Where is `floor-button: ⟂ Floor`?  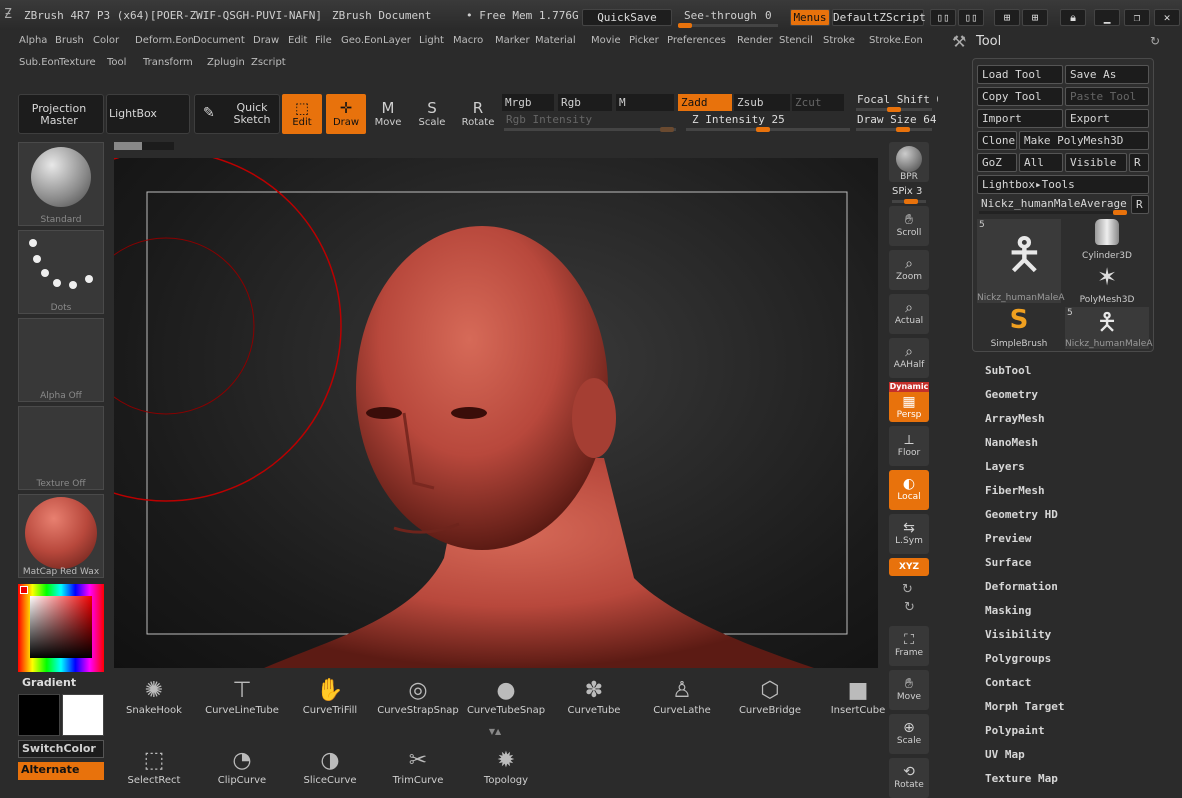
floor-button: ⟂ Floor is located at coordinates (909, 446).